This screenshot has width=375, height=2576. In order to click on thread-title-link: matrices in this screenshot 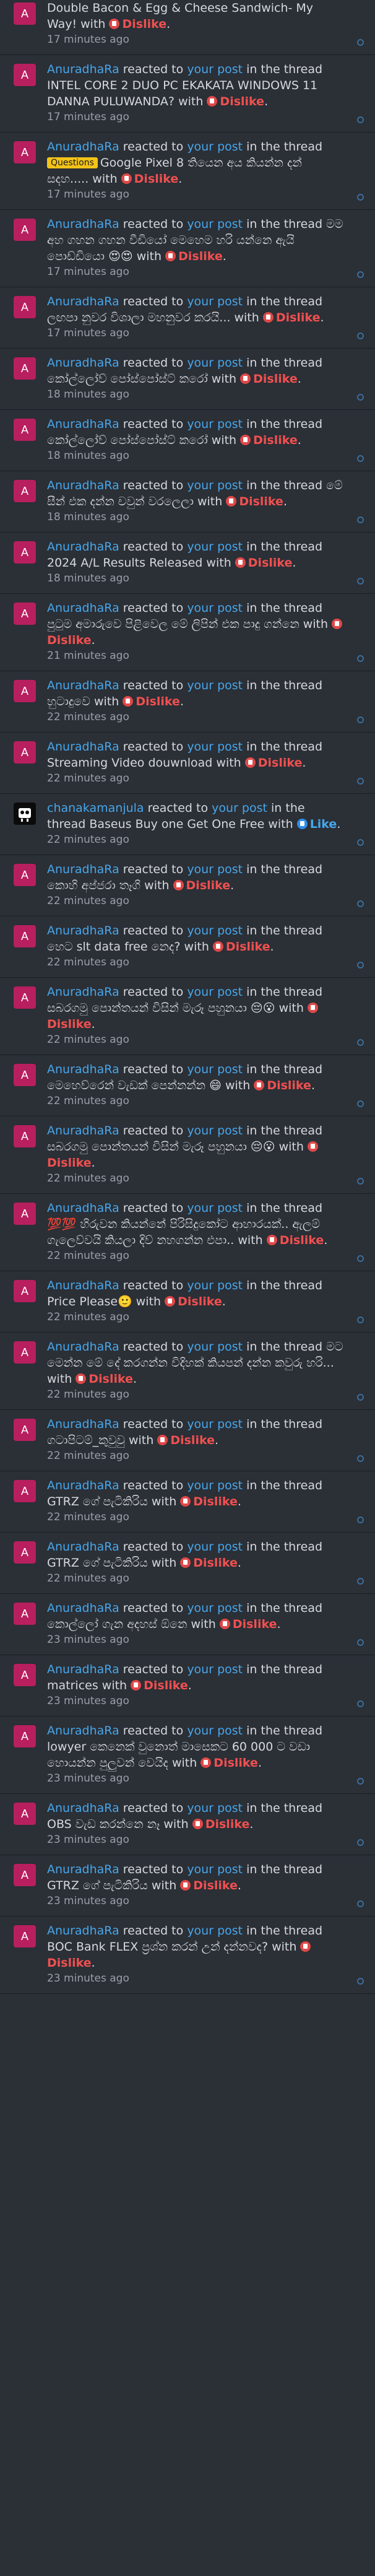, I will do `click(72, 1685)`.